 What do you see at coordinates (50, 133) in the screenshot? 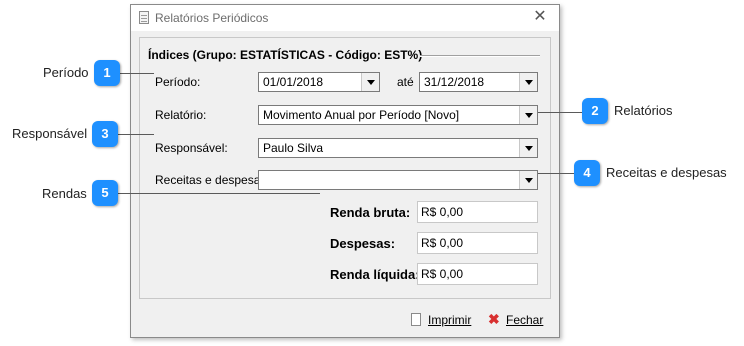
I see `callout-responsavel-text: Responsável` at bounding box center [50, 133].